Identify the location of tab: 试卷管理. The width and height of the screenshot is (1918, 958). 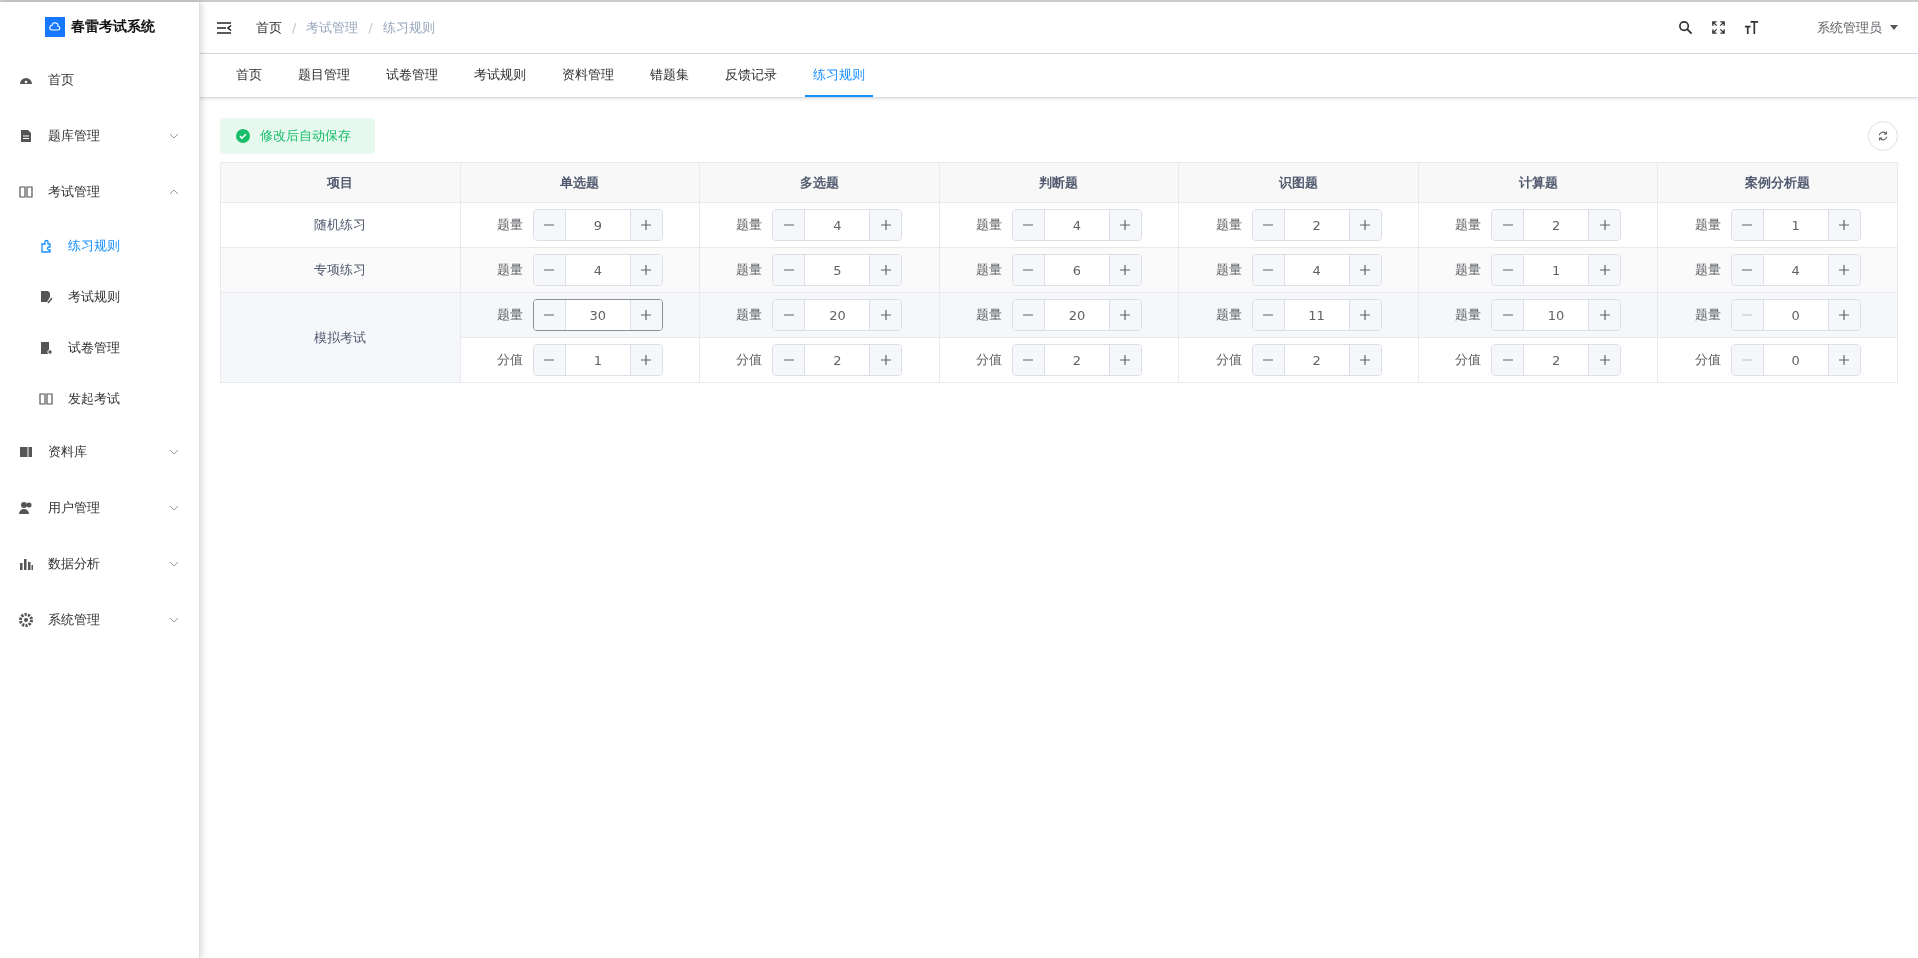
(412, 75).